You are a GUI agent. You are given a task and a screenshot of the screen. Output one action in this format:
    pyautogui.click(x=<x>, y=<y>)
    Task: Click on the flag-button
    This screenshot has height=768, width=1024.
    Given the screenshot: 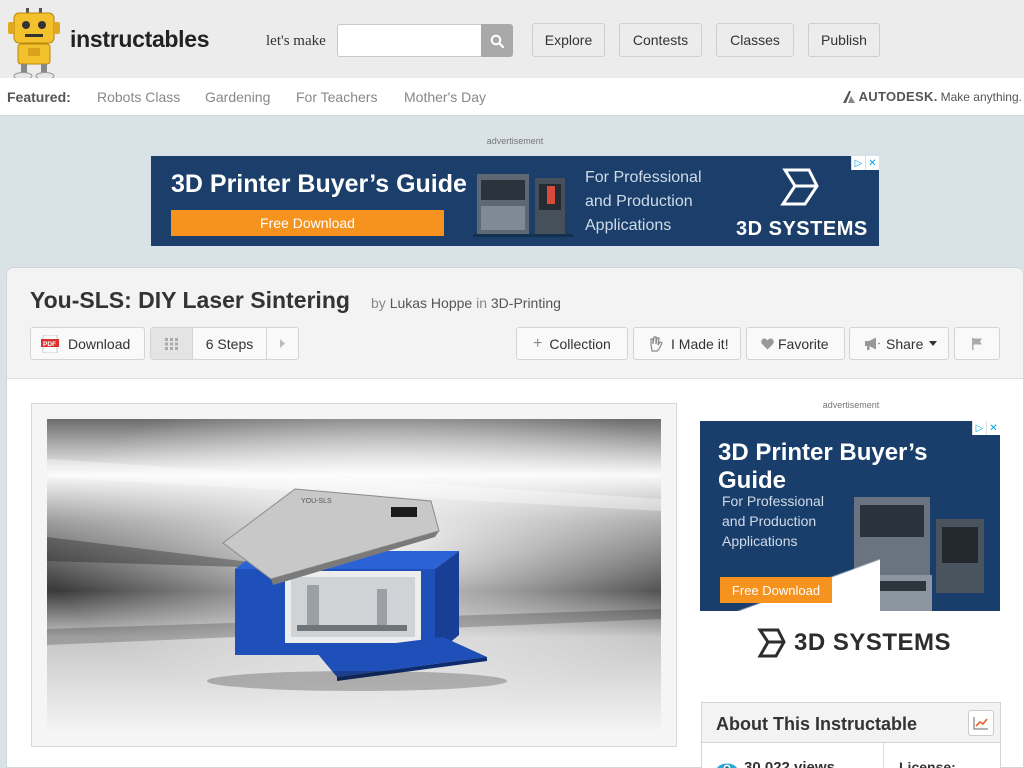 What is the action you would take?
    pyautogui.click(x=977, y=343)
    